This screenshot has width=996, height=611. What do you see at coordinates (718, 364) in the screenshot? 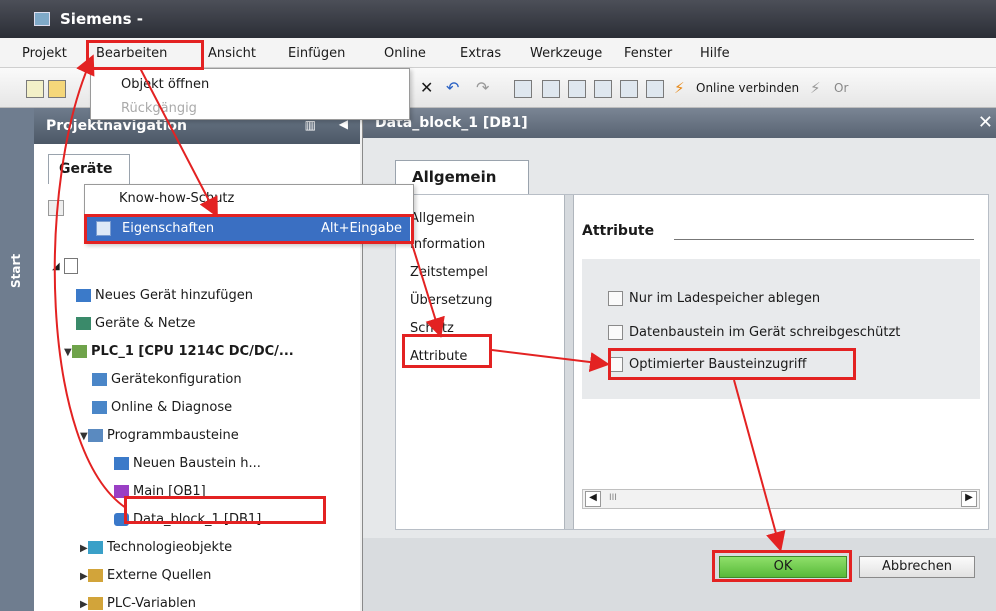
I see `checkbox-label: Optimierter Bausteinzugriff` at bounding box center [718, 364].